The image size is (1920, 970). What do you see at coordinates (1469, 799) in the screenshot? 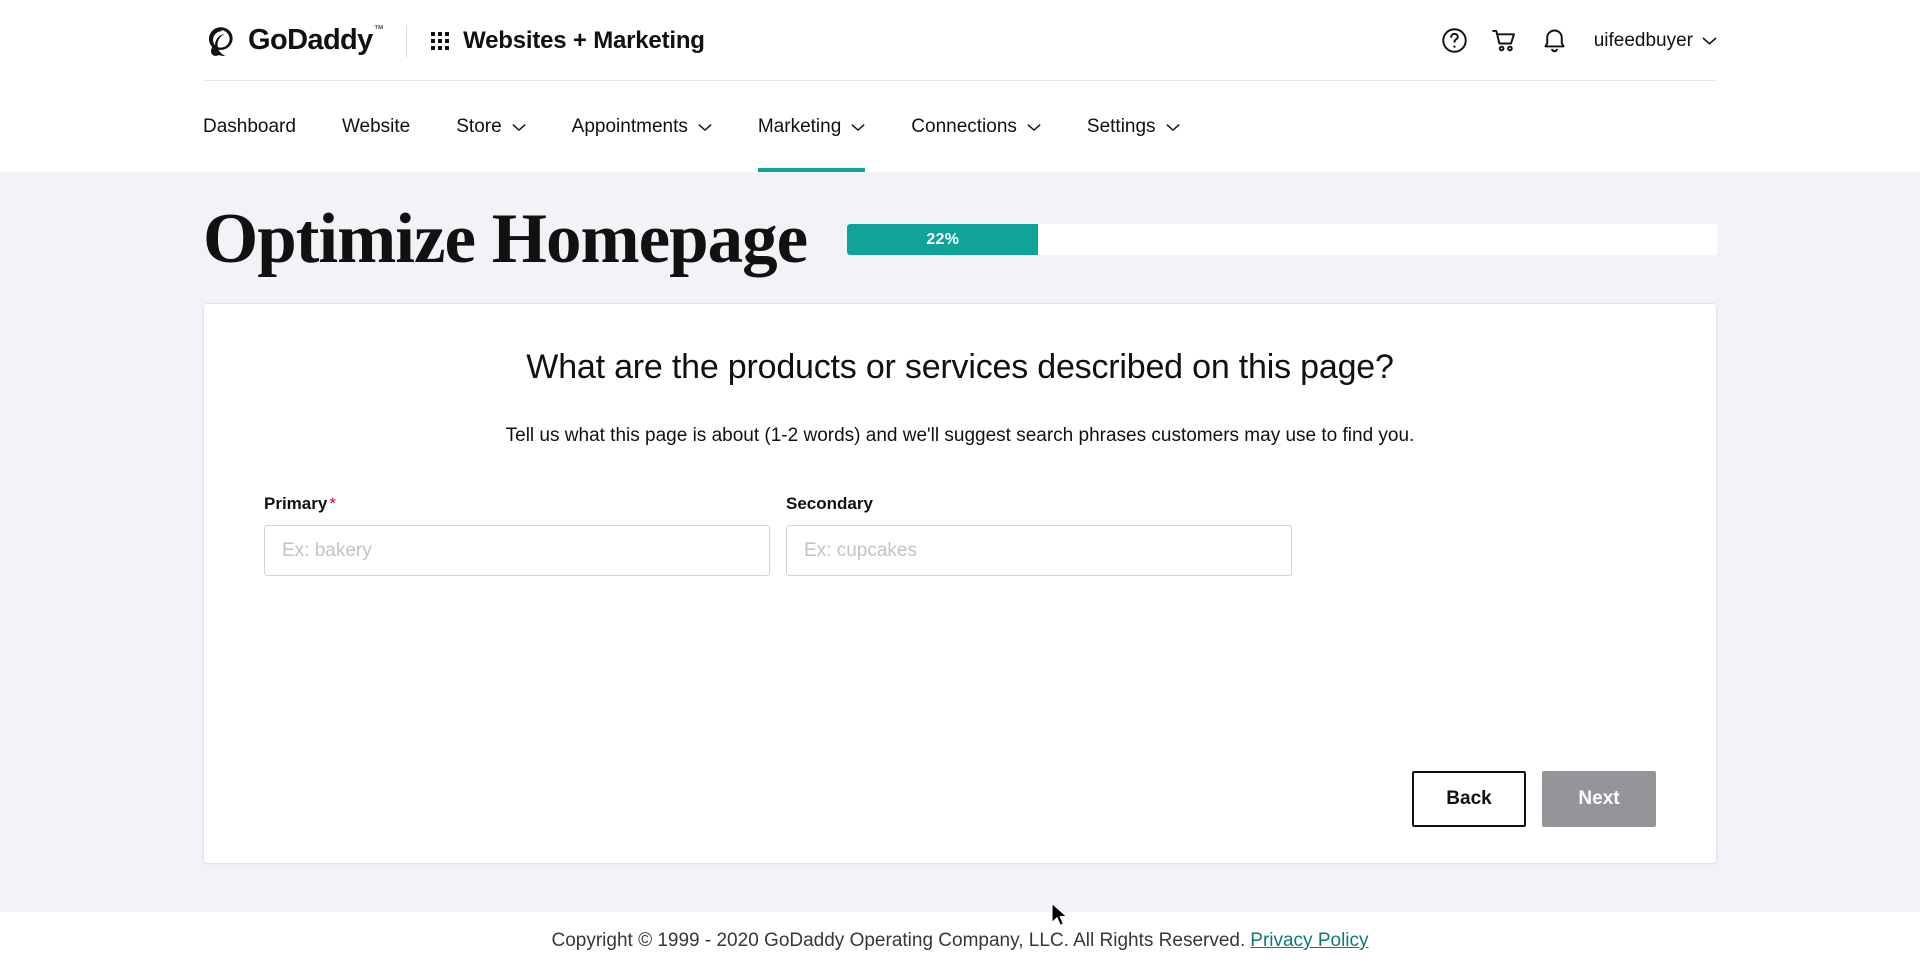
I see `back-button: Back` at bounding box center [1469, 799].